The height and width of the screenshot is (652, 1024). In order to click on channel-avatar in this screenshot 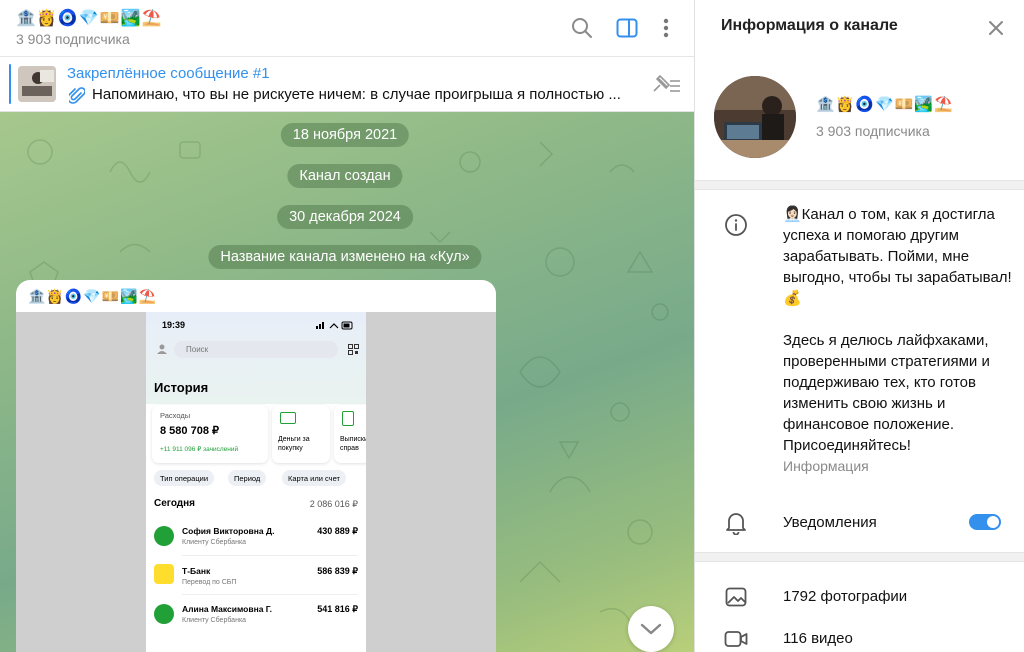, I will do `click(755, 117)`.